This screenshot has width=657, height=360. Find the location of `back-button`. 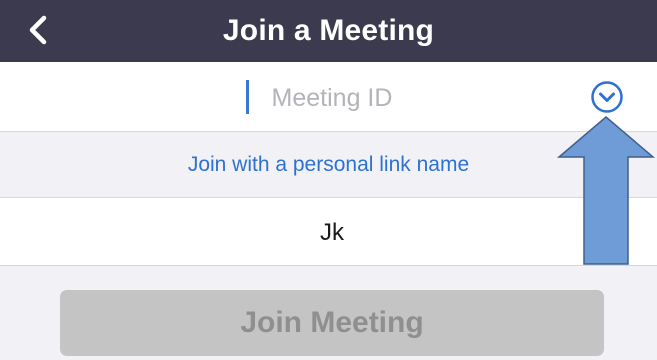

back-button is located at coordinates (38, 30).